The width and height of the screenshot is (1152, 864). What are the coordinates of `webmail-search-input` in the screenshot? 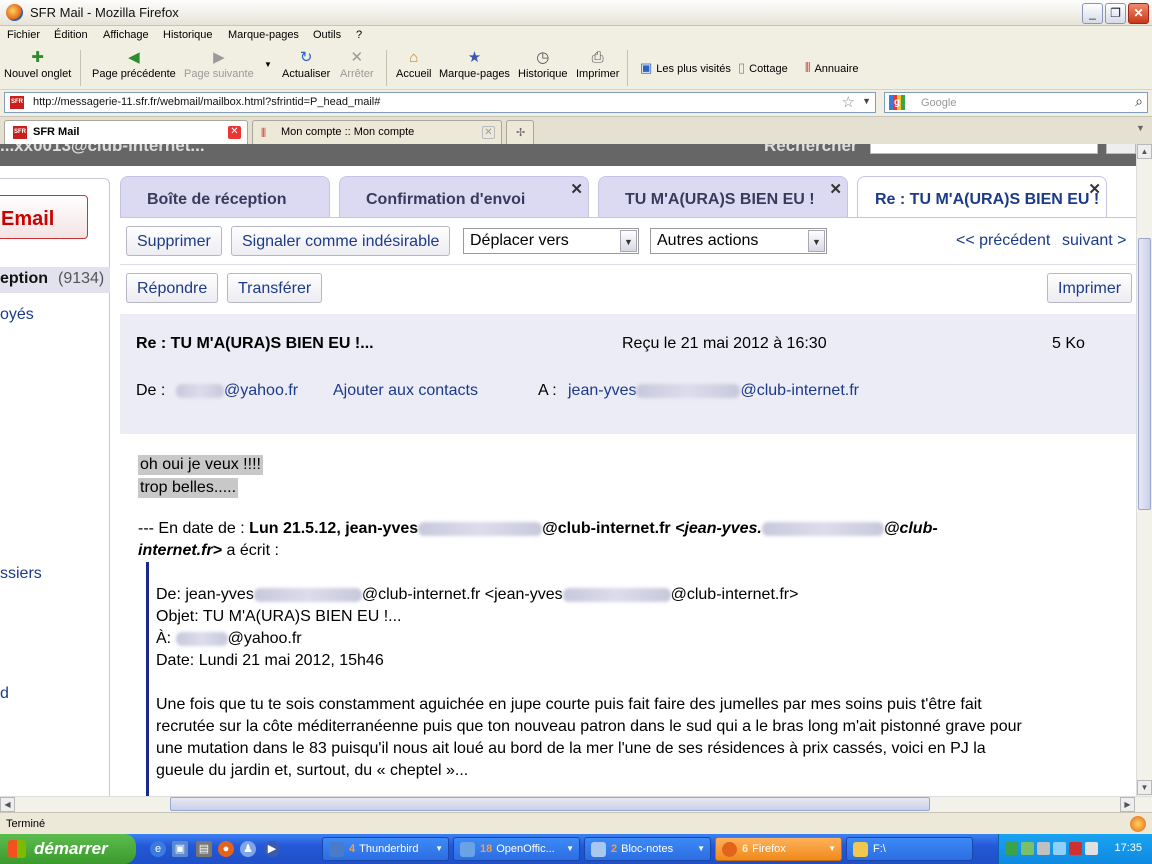 It's located at (984, 149).